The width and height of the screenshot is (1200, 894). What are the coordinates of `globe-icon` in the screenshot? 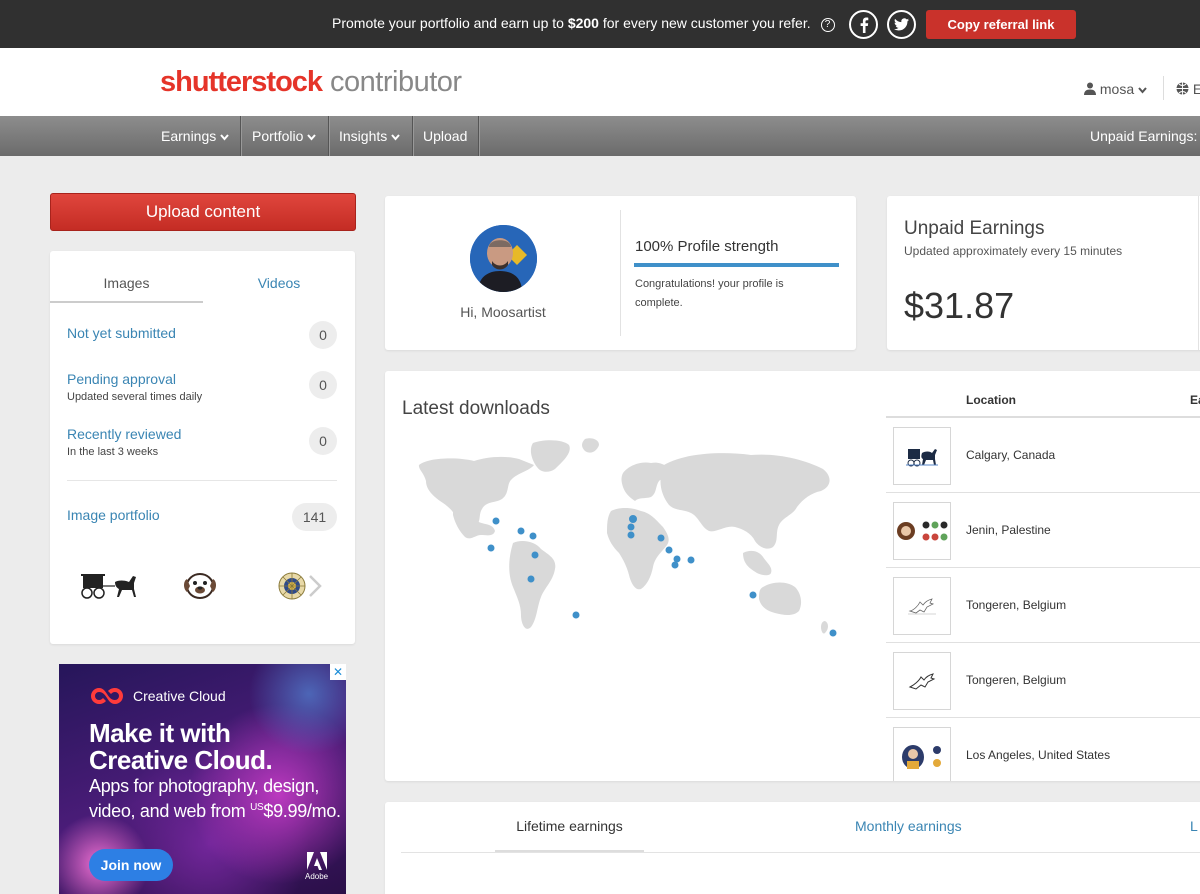 It's located at (1182, 88).